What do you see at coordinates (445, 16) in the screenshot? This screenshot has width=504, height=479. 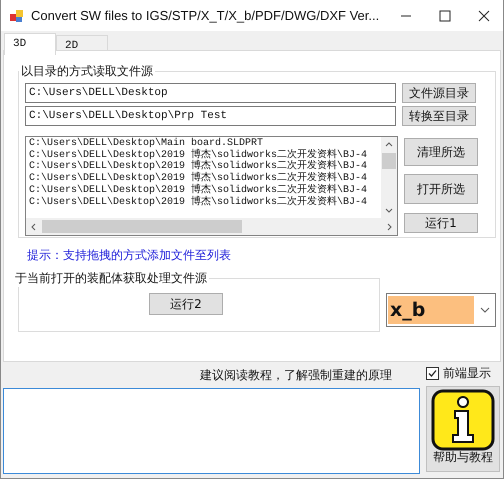 I see `maximize-icon` at bounding box center [445, 16].